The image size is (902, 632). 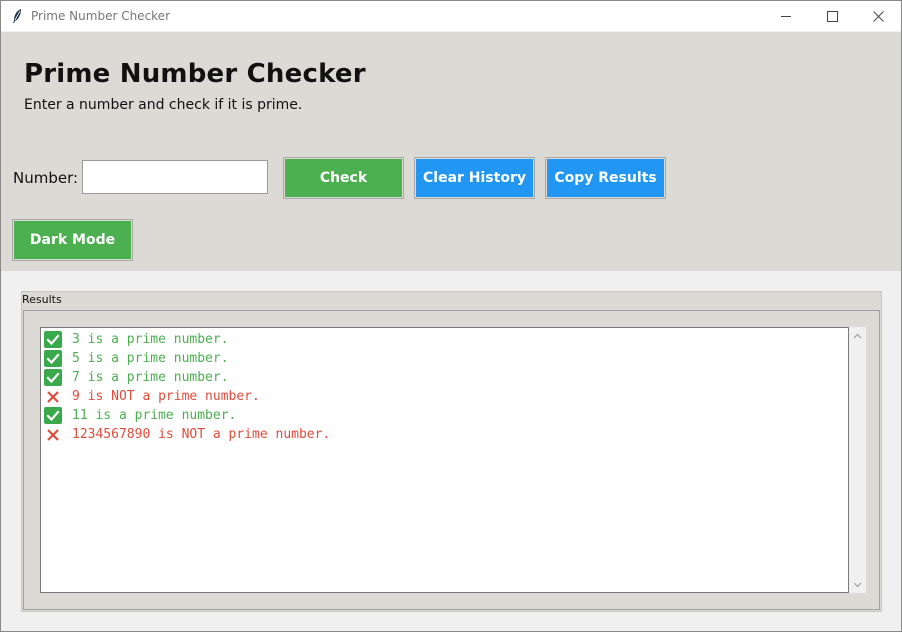 I want to click on window-controls, so click(x=832, y=16).